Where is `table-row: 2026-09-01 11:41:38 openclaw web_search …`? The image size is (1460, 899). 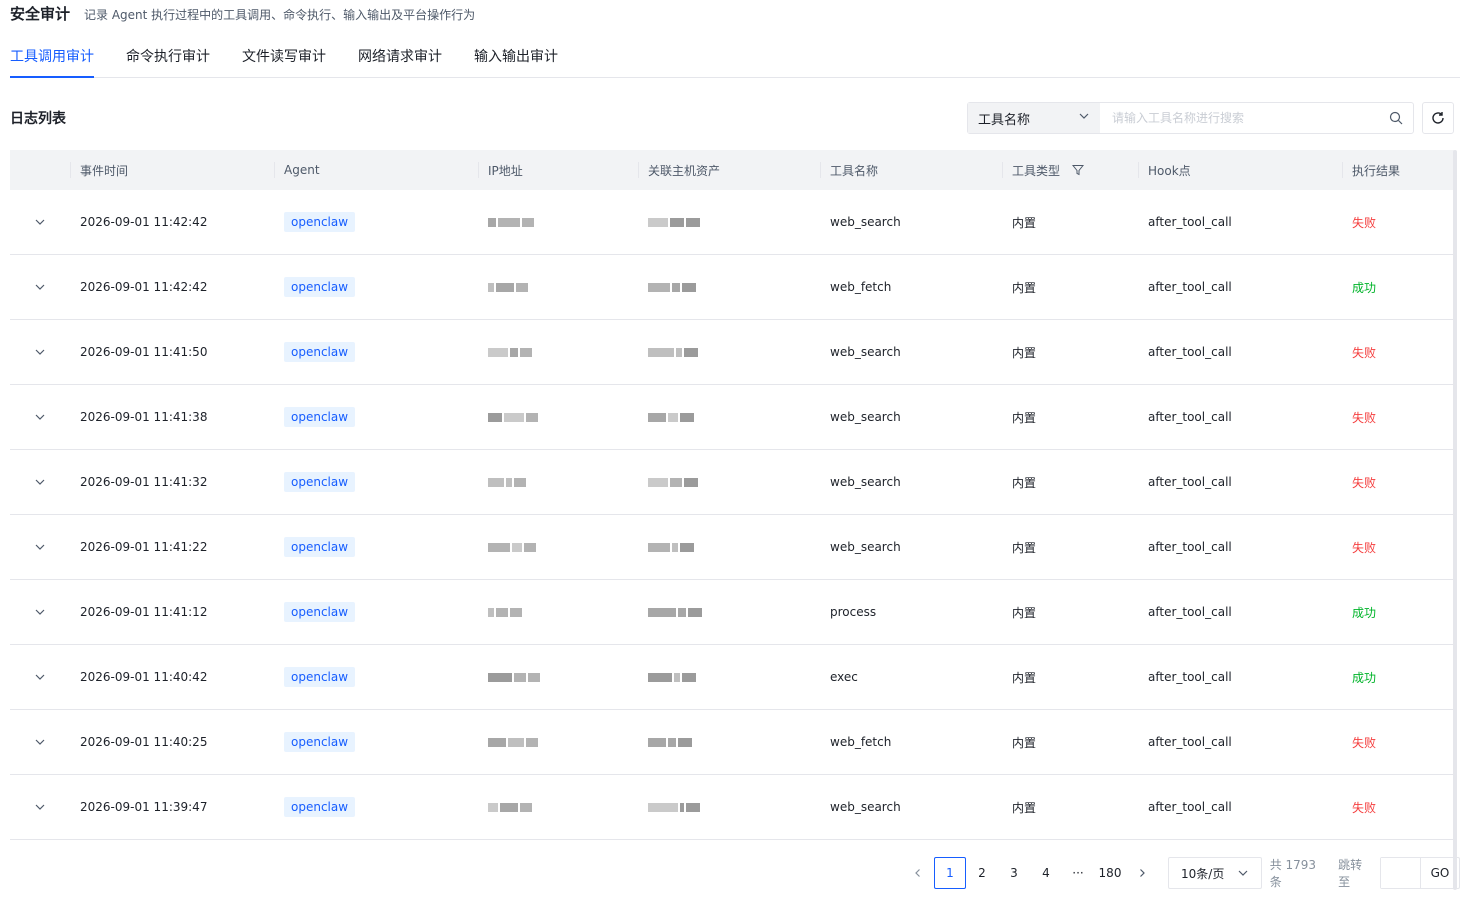
table-row: 2026-09-01 11:41:38 openclaw web_search … is located at coordinates (732, 417).